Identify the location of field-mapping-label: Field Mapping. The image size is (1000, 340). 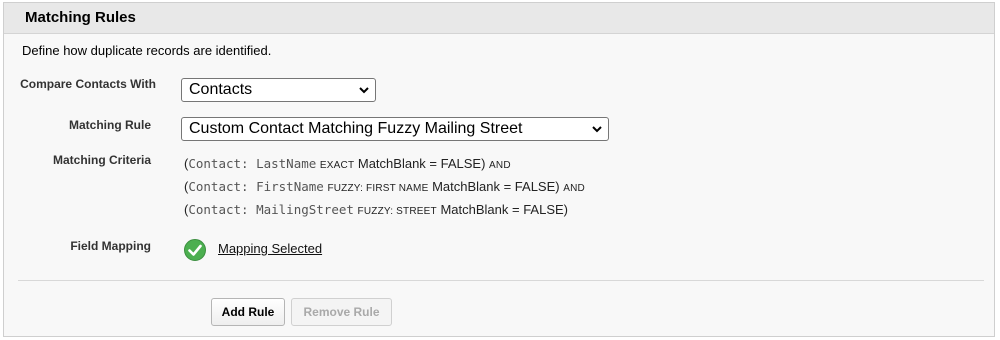
(110, 246).